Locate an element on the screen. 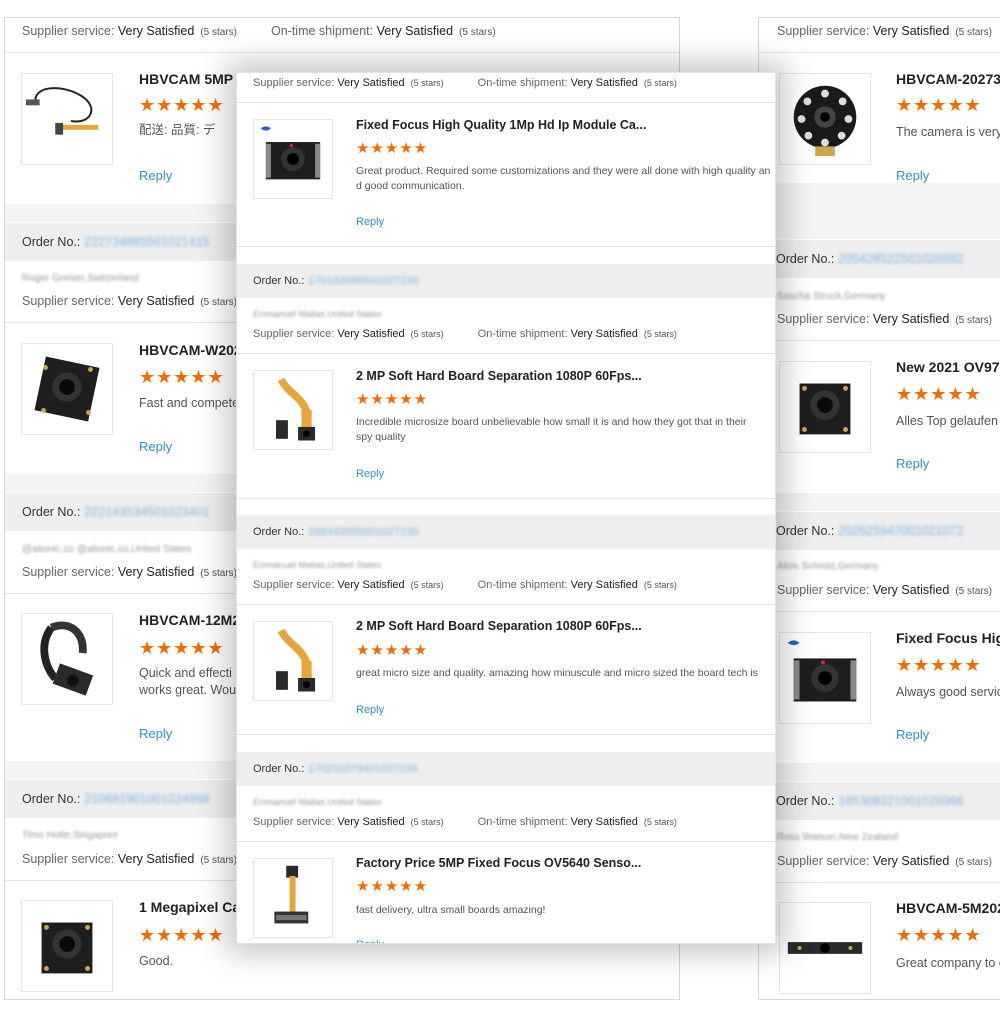  product-title: Fixed Focus High is located at coordinates (948, 638).